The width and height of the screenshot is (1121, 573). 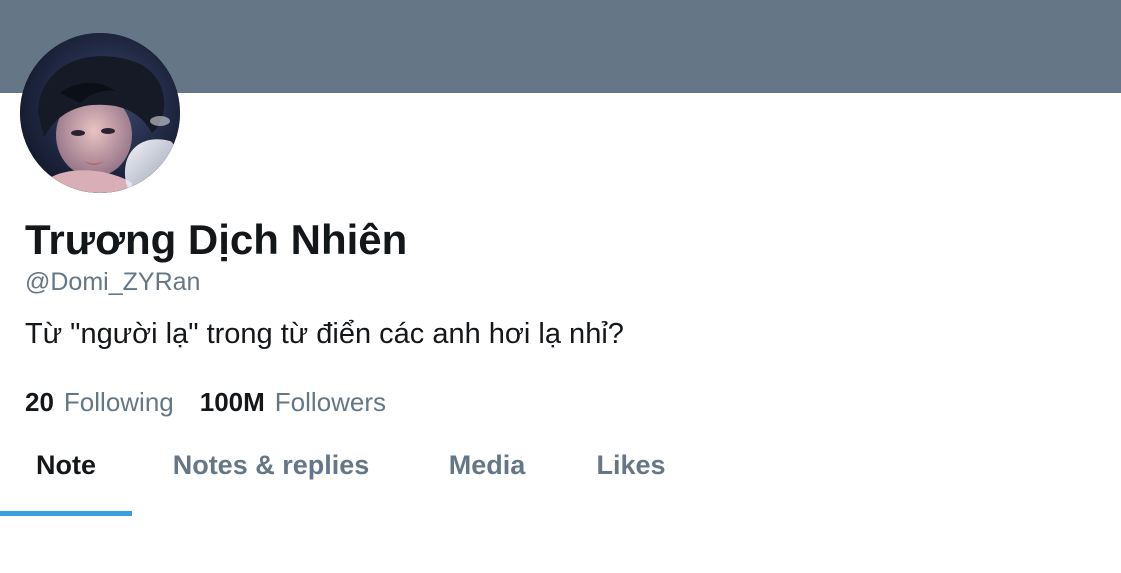 I want to click on tab-notes-and-replies: Notes & replies, so click(x=271, y=474).